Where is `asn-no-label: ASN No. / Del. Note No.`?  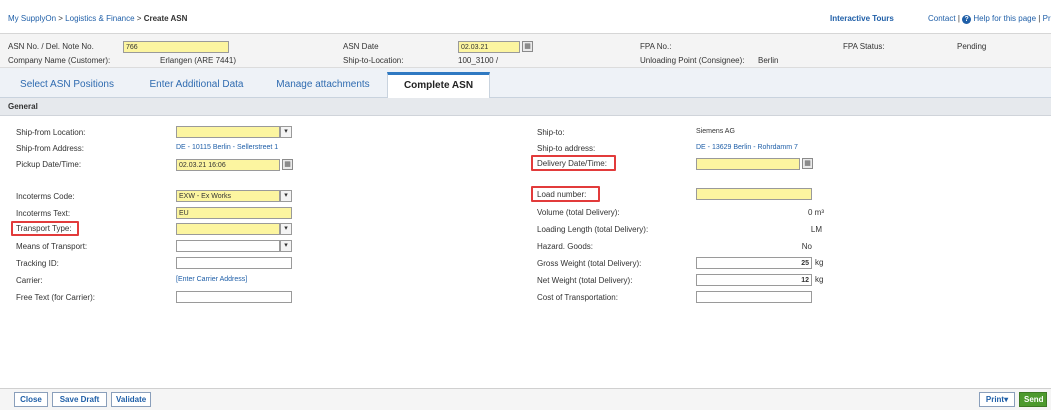 asn-no-label: ASN No. / Del. Note No. is located at coordinates (51, 46).